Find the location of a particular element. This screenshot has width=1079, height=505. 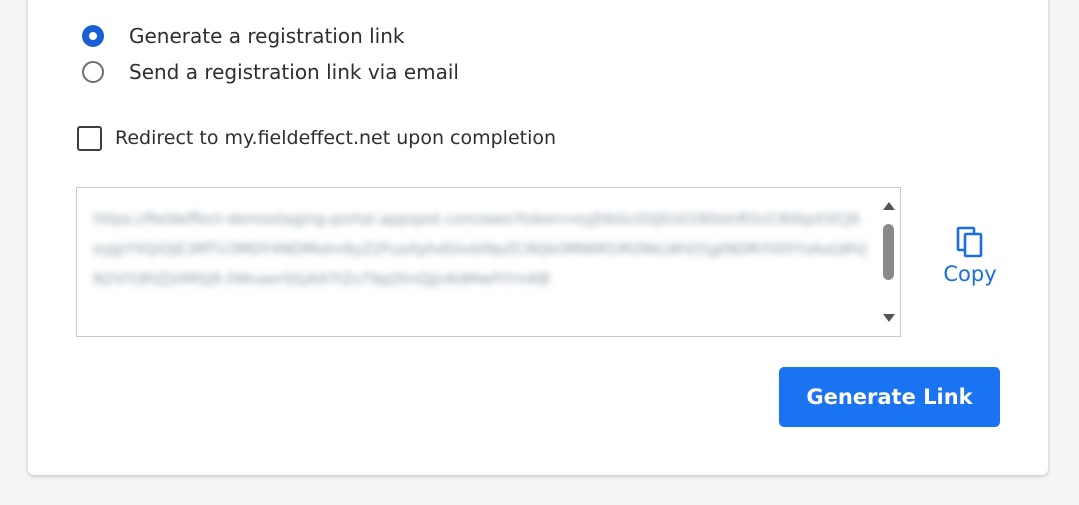

copy-icon is located at coordinates (969, 242).